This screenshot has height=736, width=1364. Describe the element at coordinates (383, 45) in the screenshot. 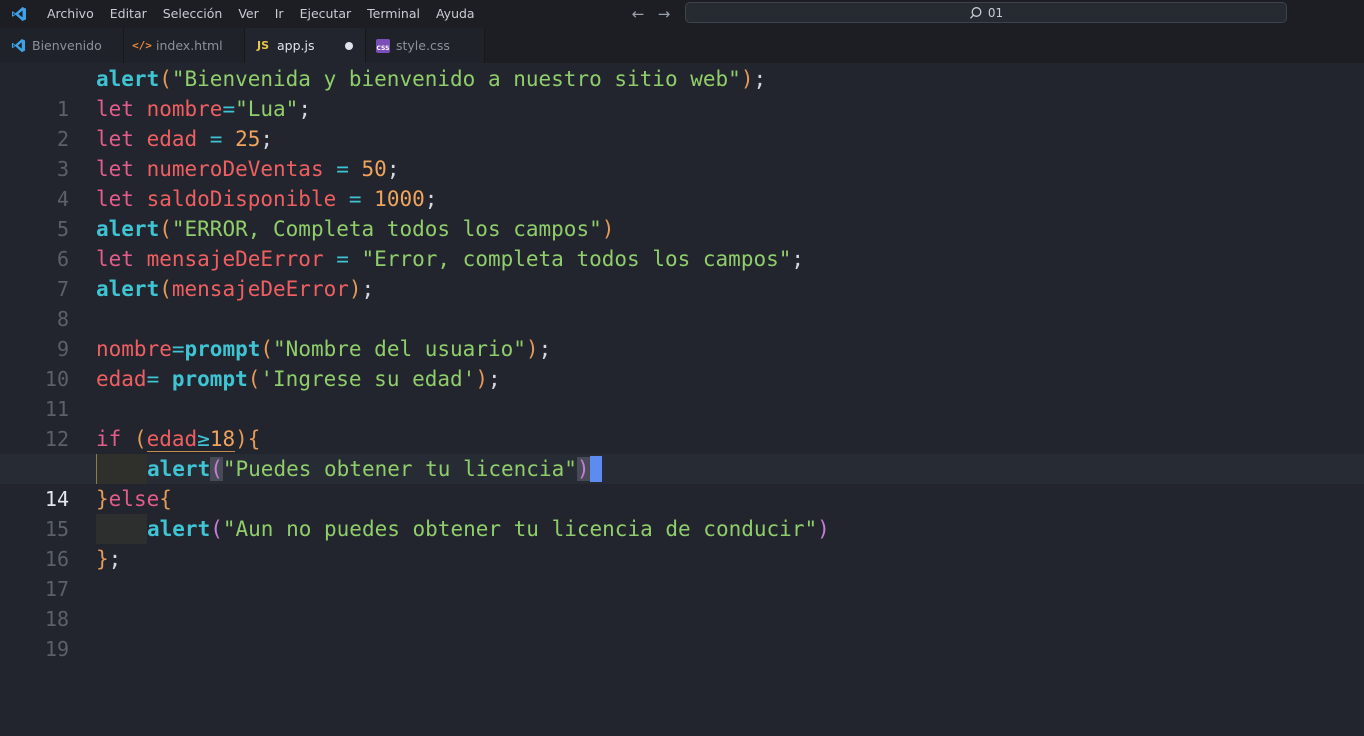

I see `css-icon: CSS` at that location.